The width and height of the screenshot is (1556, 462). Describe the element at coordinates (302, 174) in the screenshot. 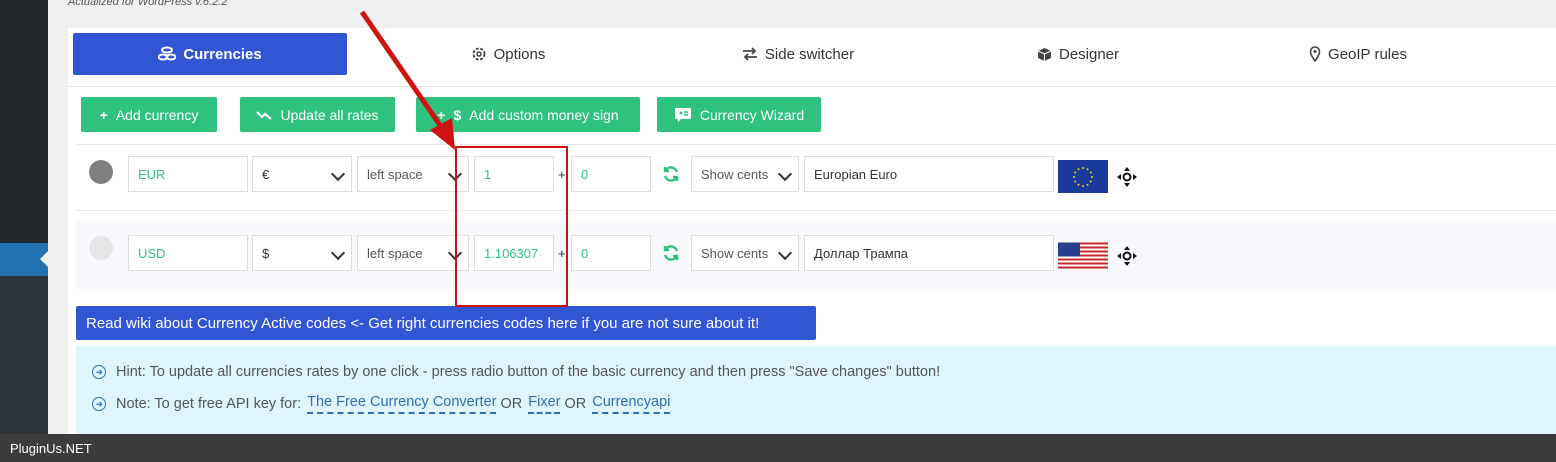

I see `currency-symbol-select: €` at that location.